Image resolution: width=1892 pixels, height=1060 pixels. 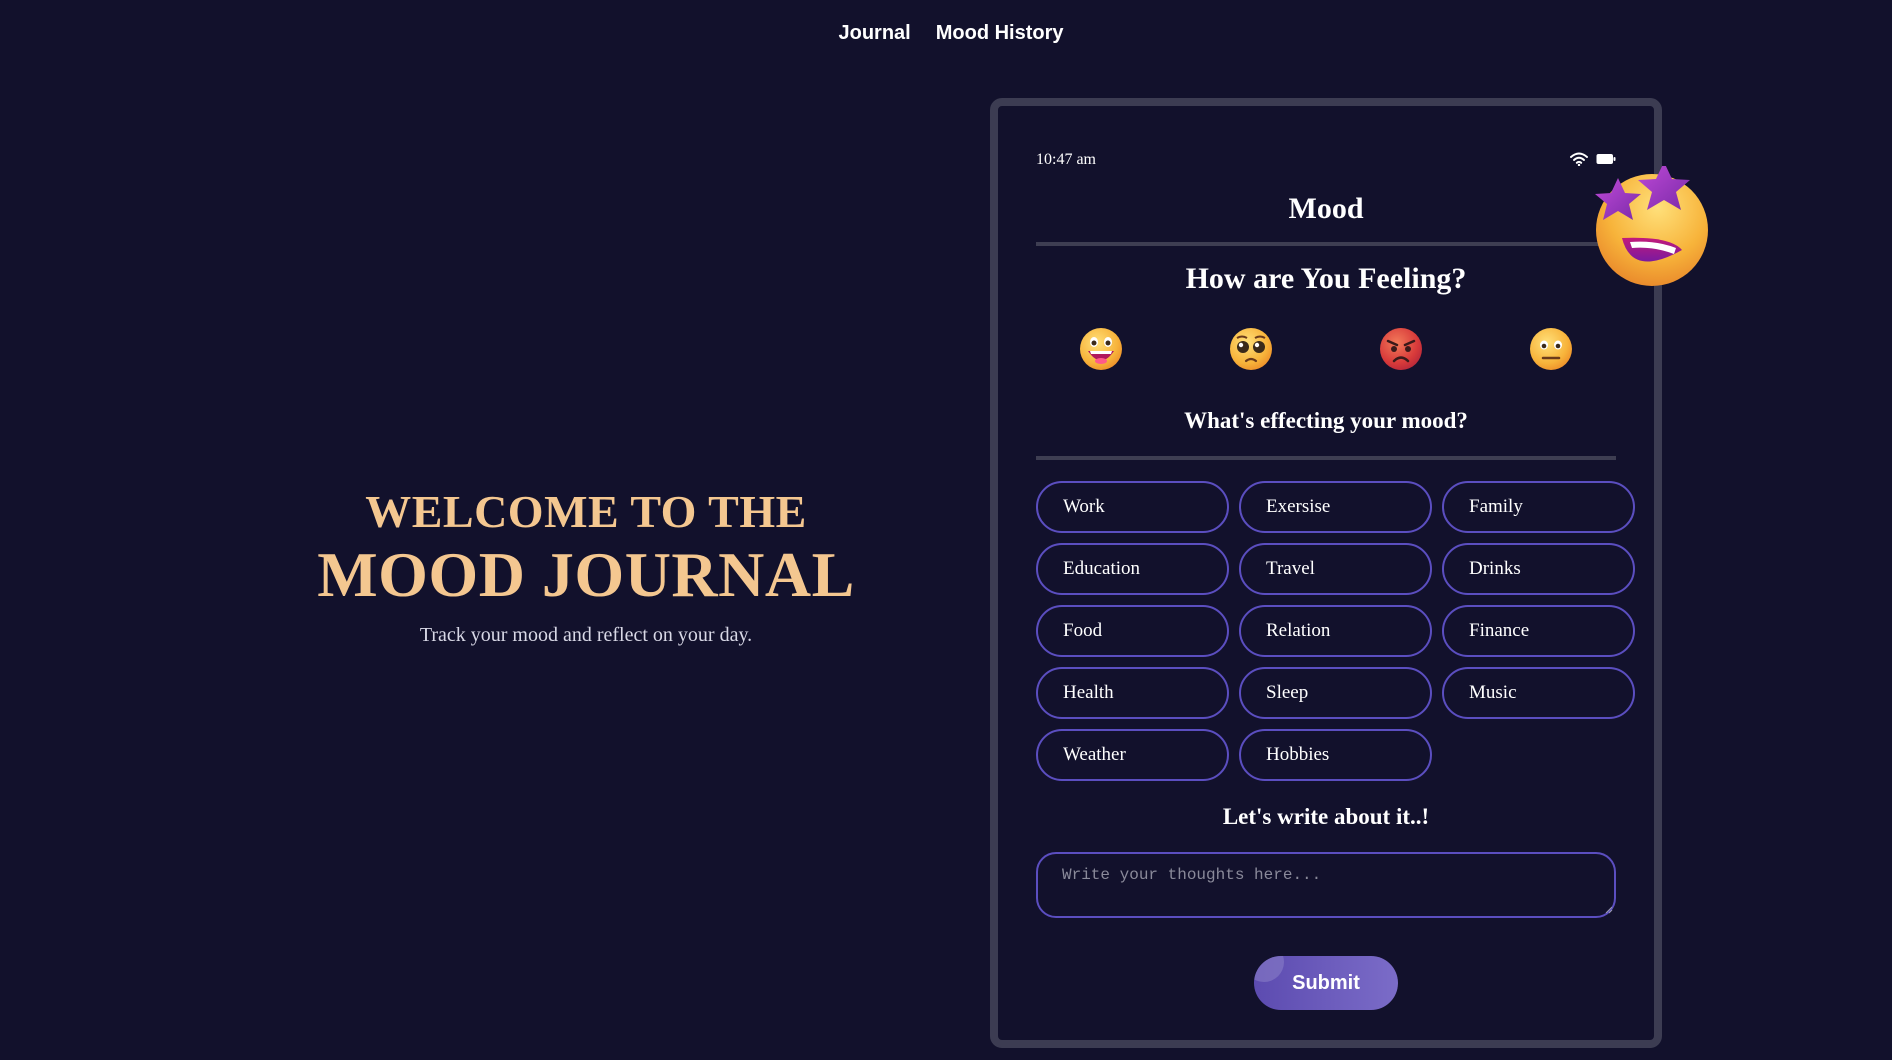 What do you see at coordinates (1335, 755) in the screenshot?
I see `tag-hobbies: Hobbies` at bounding box center [1335, 755].